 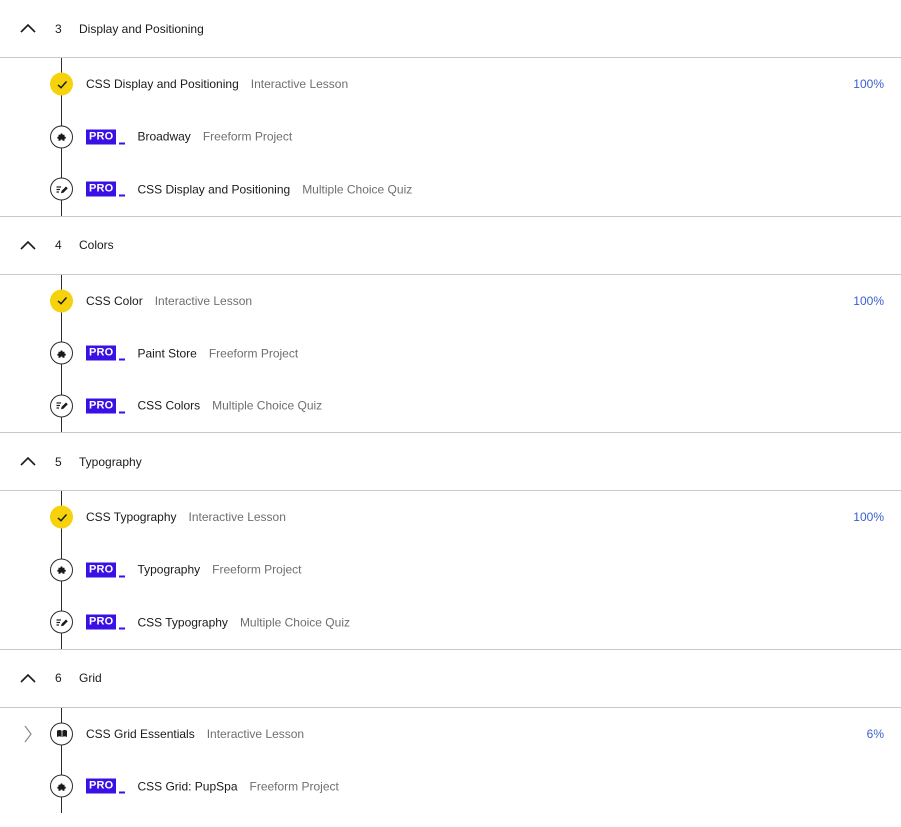 What do you see at coordinates (168, 406) in the screenshot?
I see `item-title: CSS Colors` at bounding box center [168, 406].